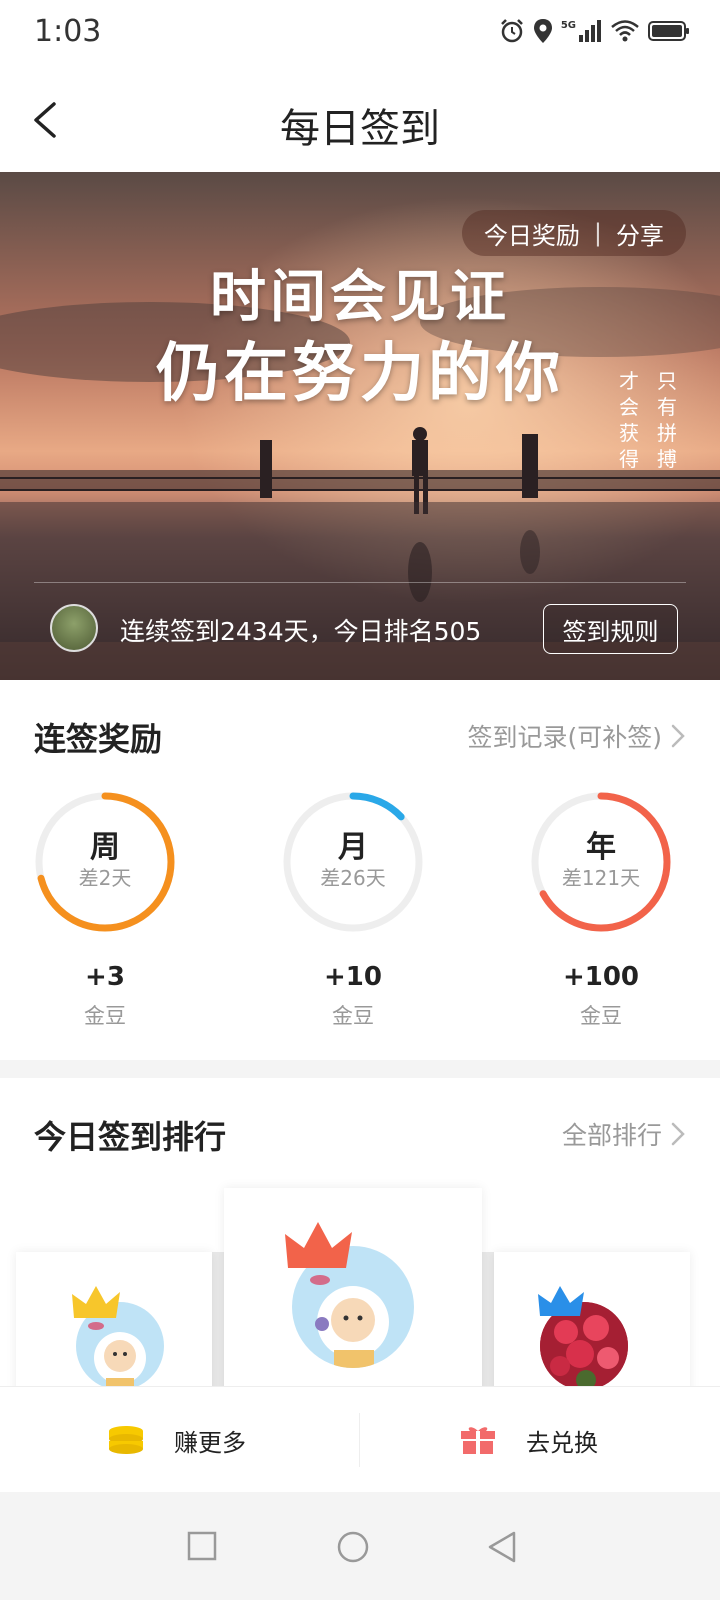  Describe the element at coordinates (601, 878) in the screenshot. I see `ring-remaining-label: 差121天` at that location.